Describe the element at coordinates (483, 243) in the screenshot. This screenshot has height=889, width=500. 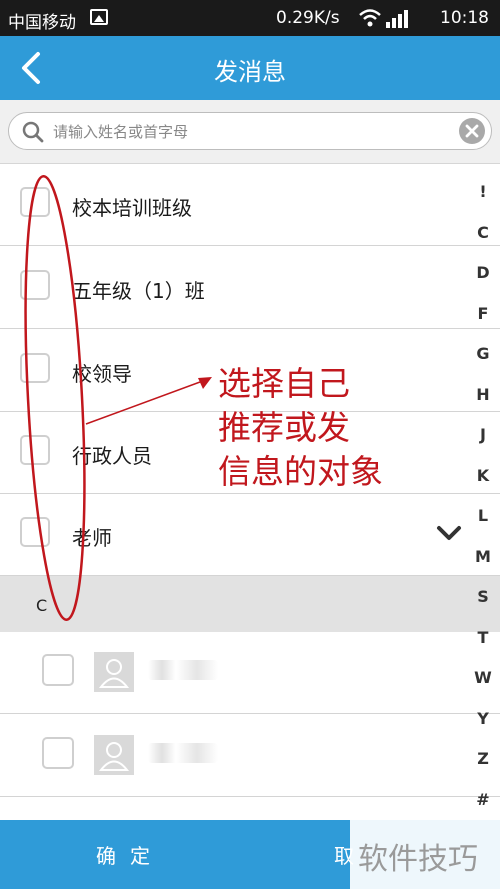
I see `index-letter: C` at that location.